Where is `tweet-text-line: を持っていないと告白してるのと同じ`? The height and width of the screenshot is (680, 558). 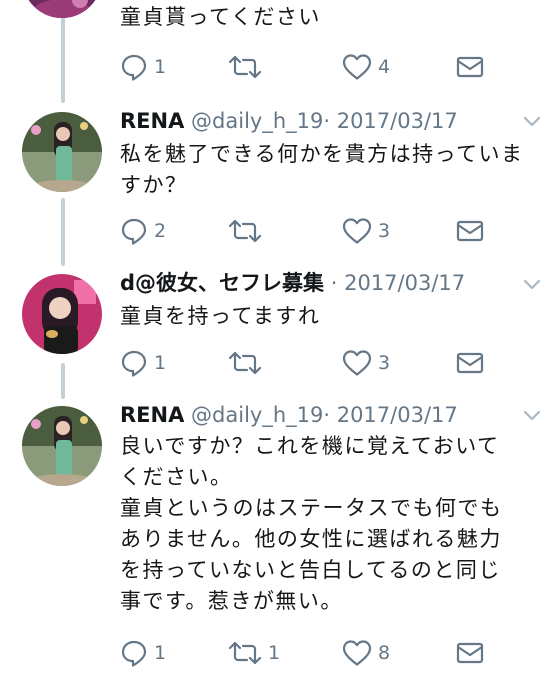
tweet-text-line: を持っていないと告白してるのと同じ is located at coordinates (310, 570).